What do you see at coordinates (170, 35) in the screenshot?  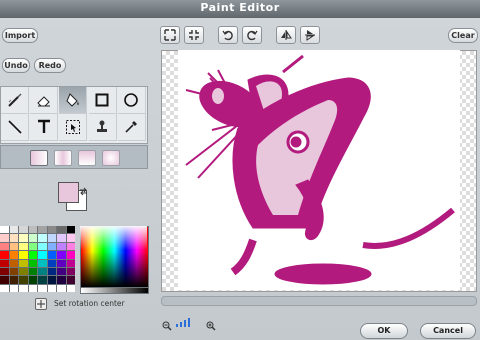 I see `grow-icon` at bounding box center [170, 35].